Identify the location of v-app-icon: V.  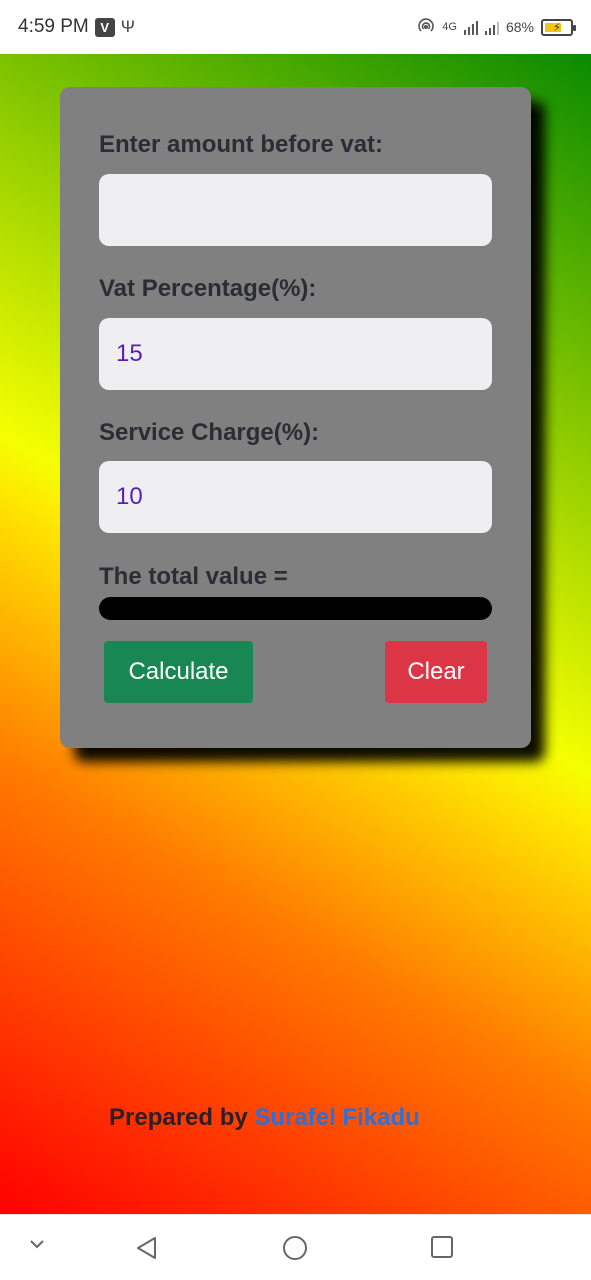
(104, 27).